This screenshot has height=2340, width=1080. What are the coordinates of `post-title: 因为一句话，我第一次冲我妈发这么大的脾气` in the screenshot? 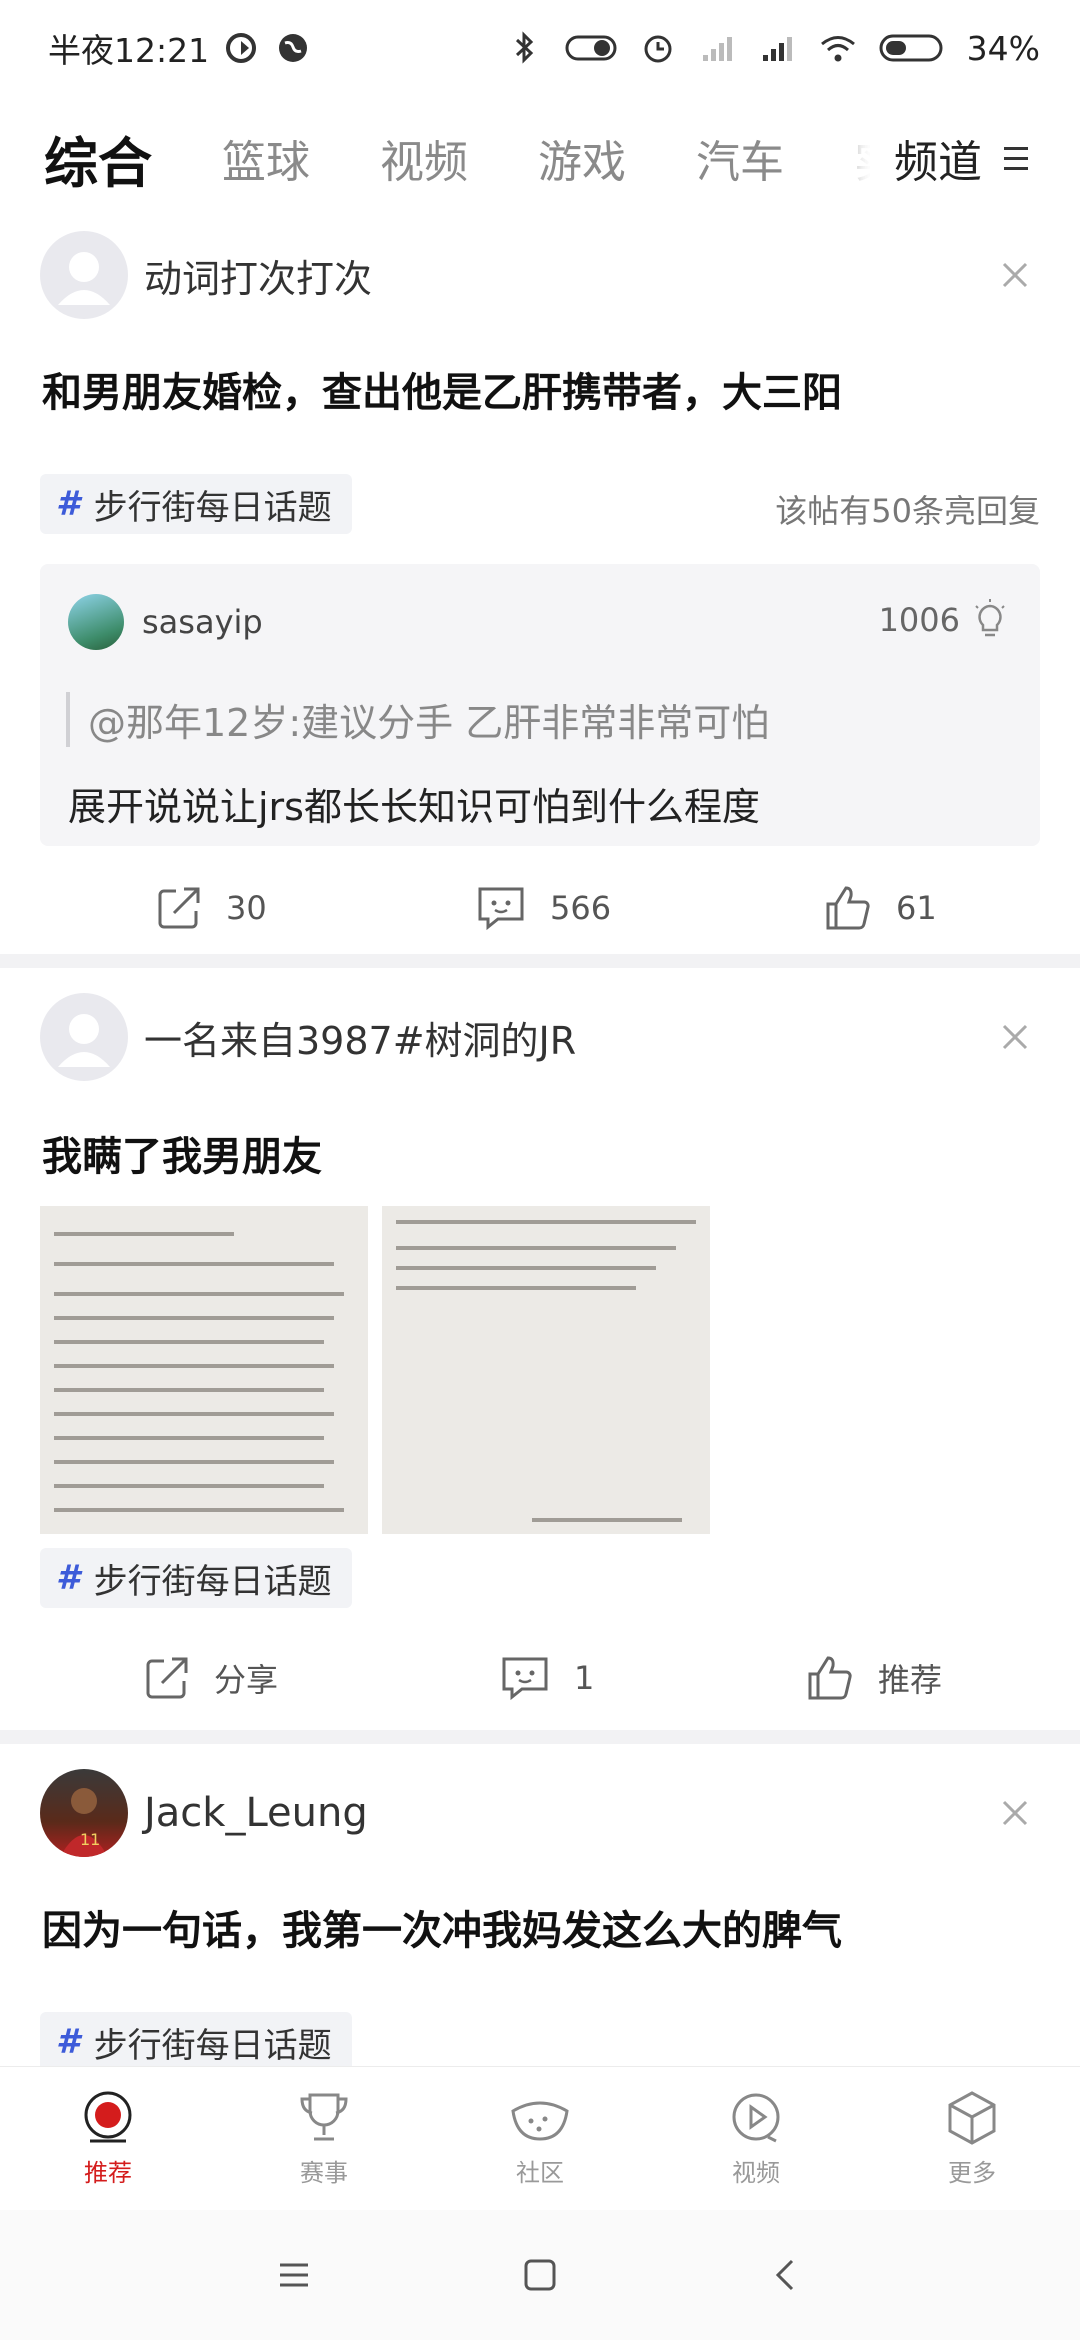 It's located at (442, 1927).